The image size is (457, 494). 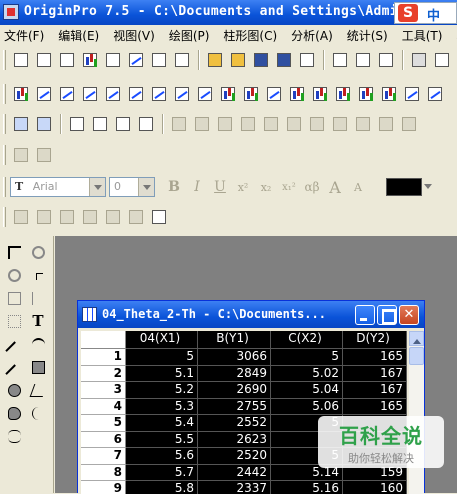 What do you see at coordinates (404, 186) in the screenshot?
I see `font-color-swatch` at bounding box center [404, 186].